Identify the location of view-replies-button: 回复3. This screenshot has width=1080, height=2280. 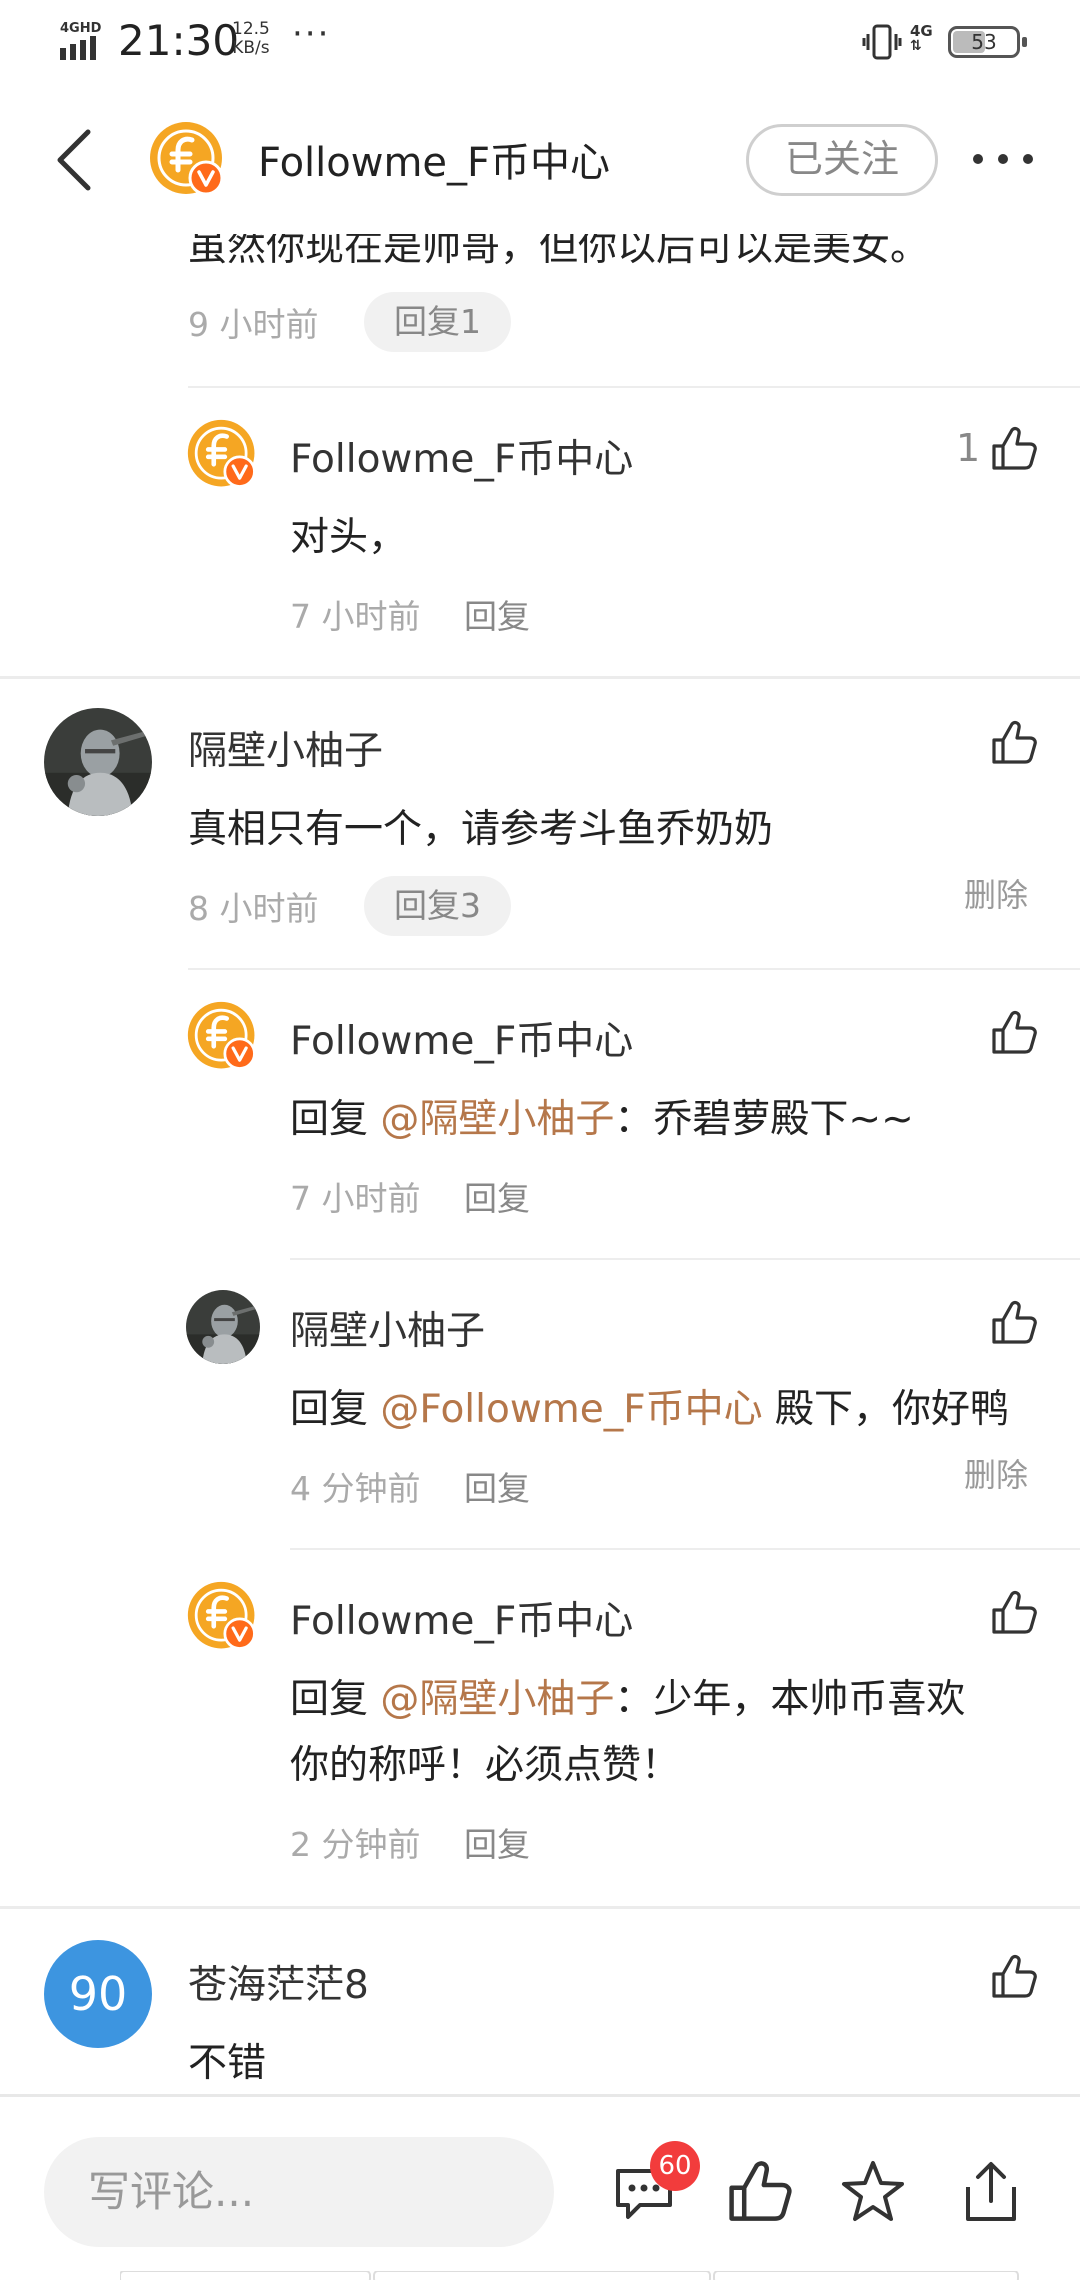
(437, 906).